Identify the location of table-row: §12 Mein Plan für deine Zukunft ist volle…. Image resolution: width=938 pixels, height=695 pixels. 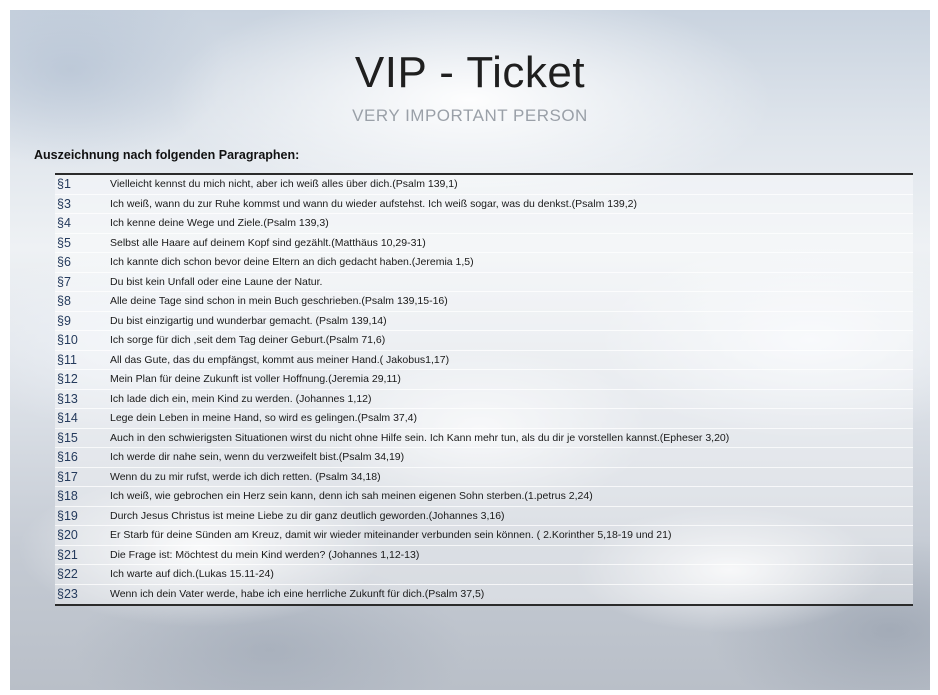
(484, 380).